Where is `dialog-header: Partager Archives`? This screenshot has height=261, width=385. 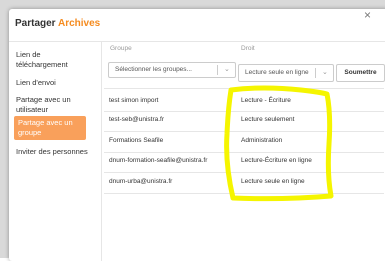 dialog-header: Partager Archives is located at coordinates (197, 25).